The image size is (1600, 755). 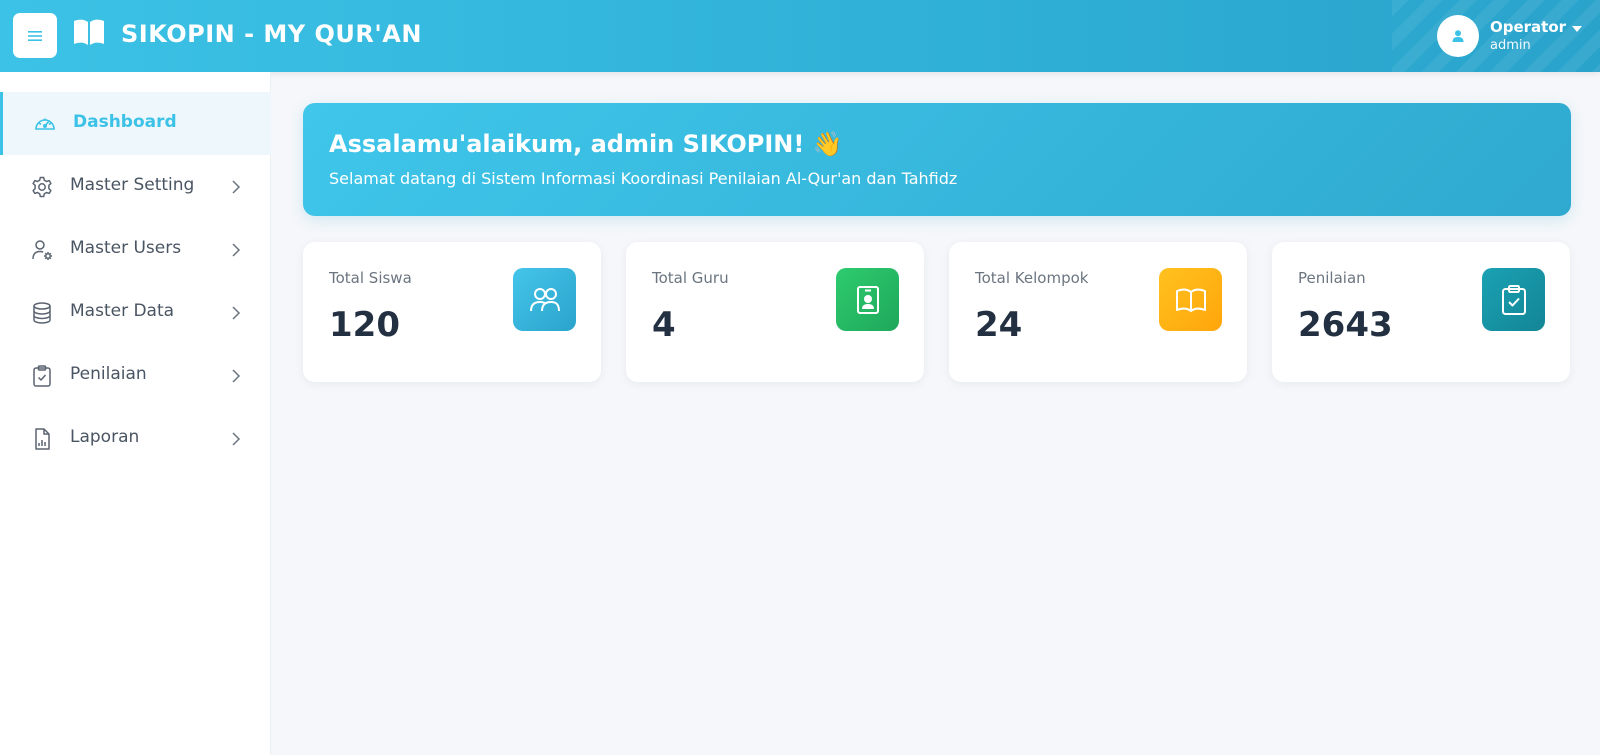 I want to click on user-cog-icon, so click(x=42, y=250).